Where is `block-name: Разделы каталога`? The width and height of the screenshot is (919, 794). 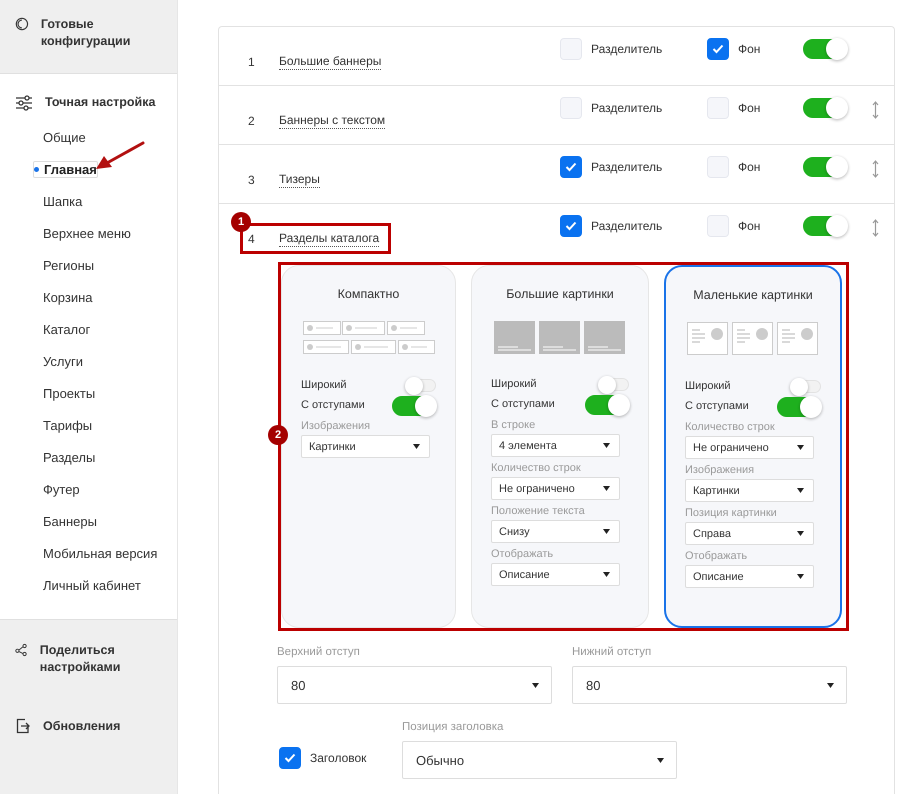 block-name: Разделы каталога is located at coordinates (329, 238).